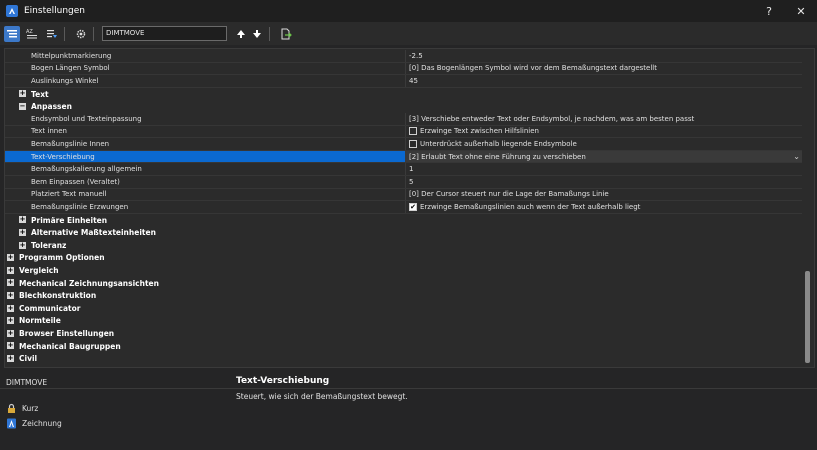  What do you see at coordinates (403, 94) in the screenshot?
I see `property-group: + Text` at bounding box center [403, 94].